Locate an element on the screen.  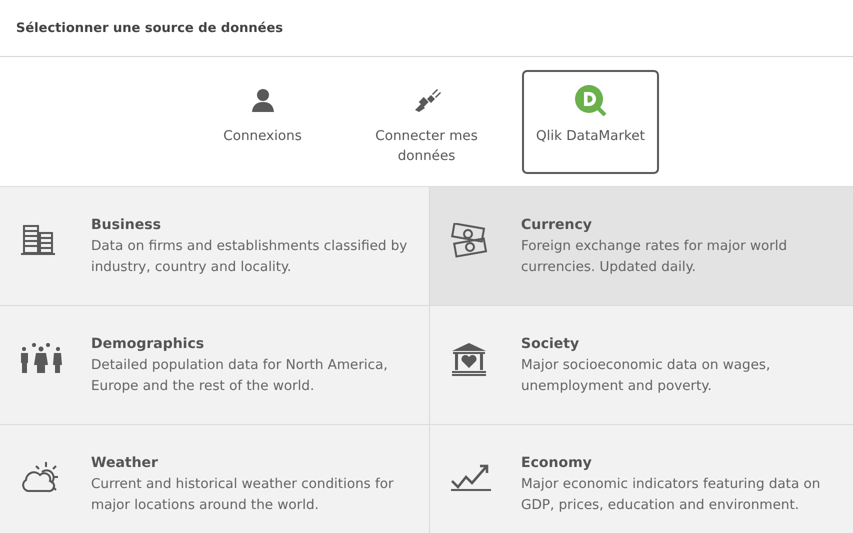
data-category-tile: Business Data on firms and establishments classified by industry, country and locality. is located at coordinates (215, 246).